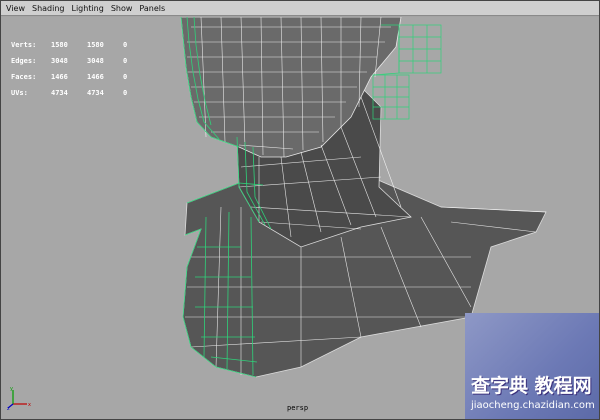  What do you see at coordinates (15, 8) in the screenshot?
I see `menu-view: View` at bounding box center [15, 8].